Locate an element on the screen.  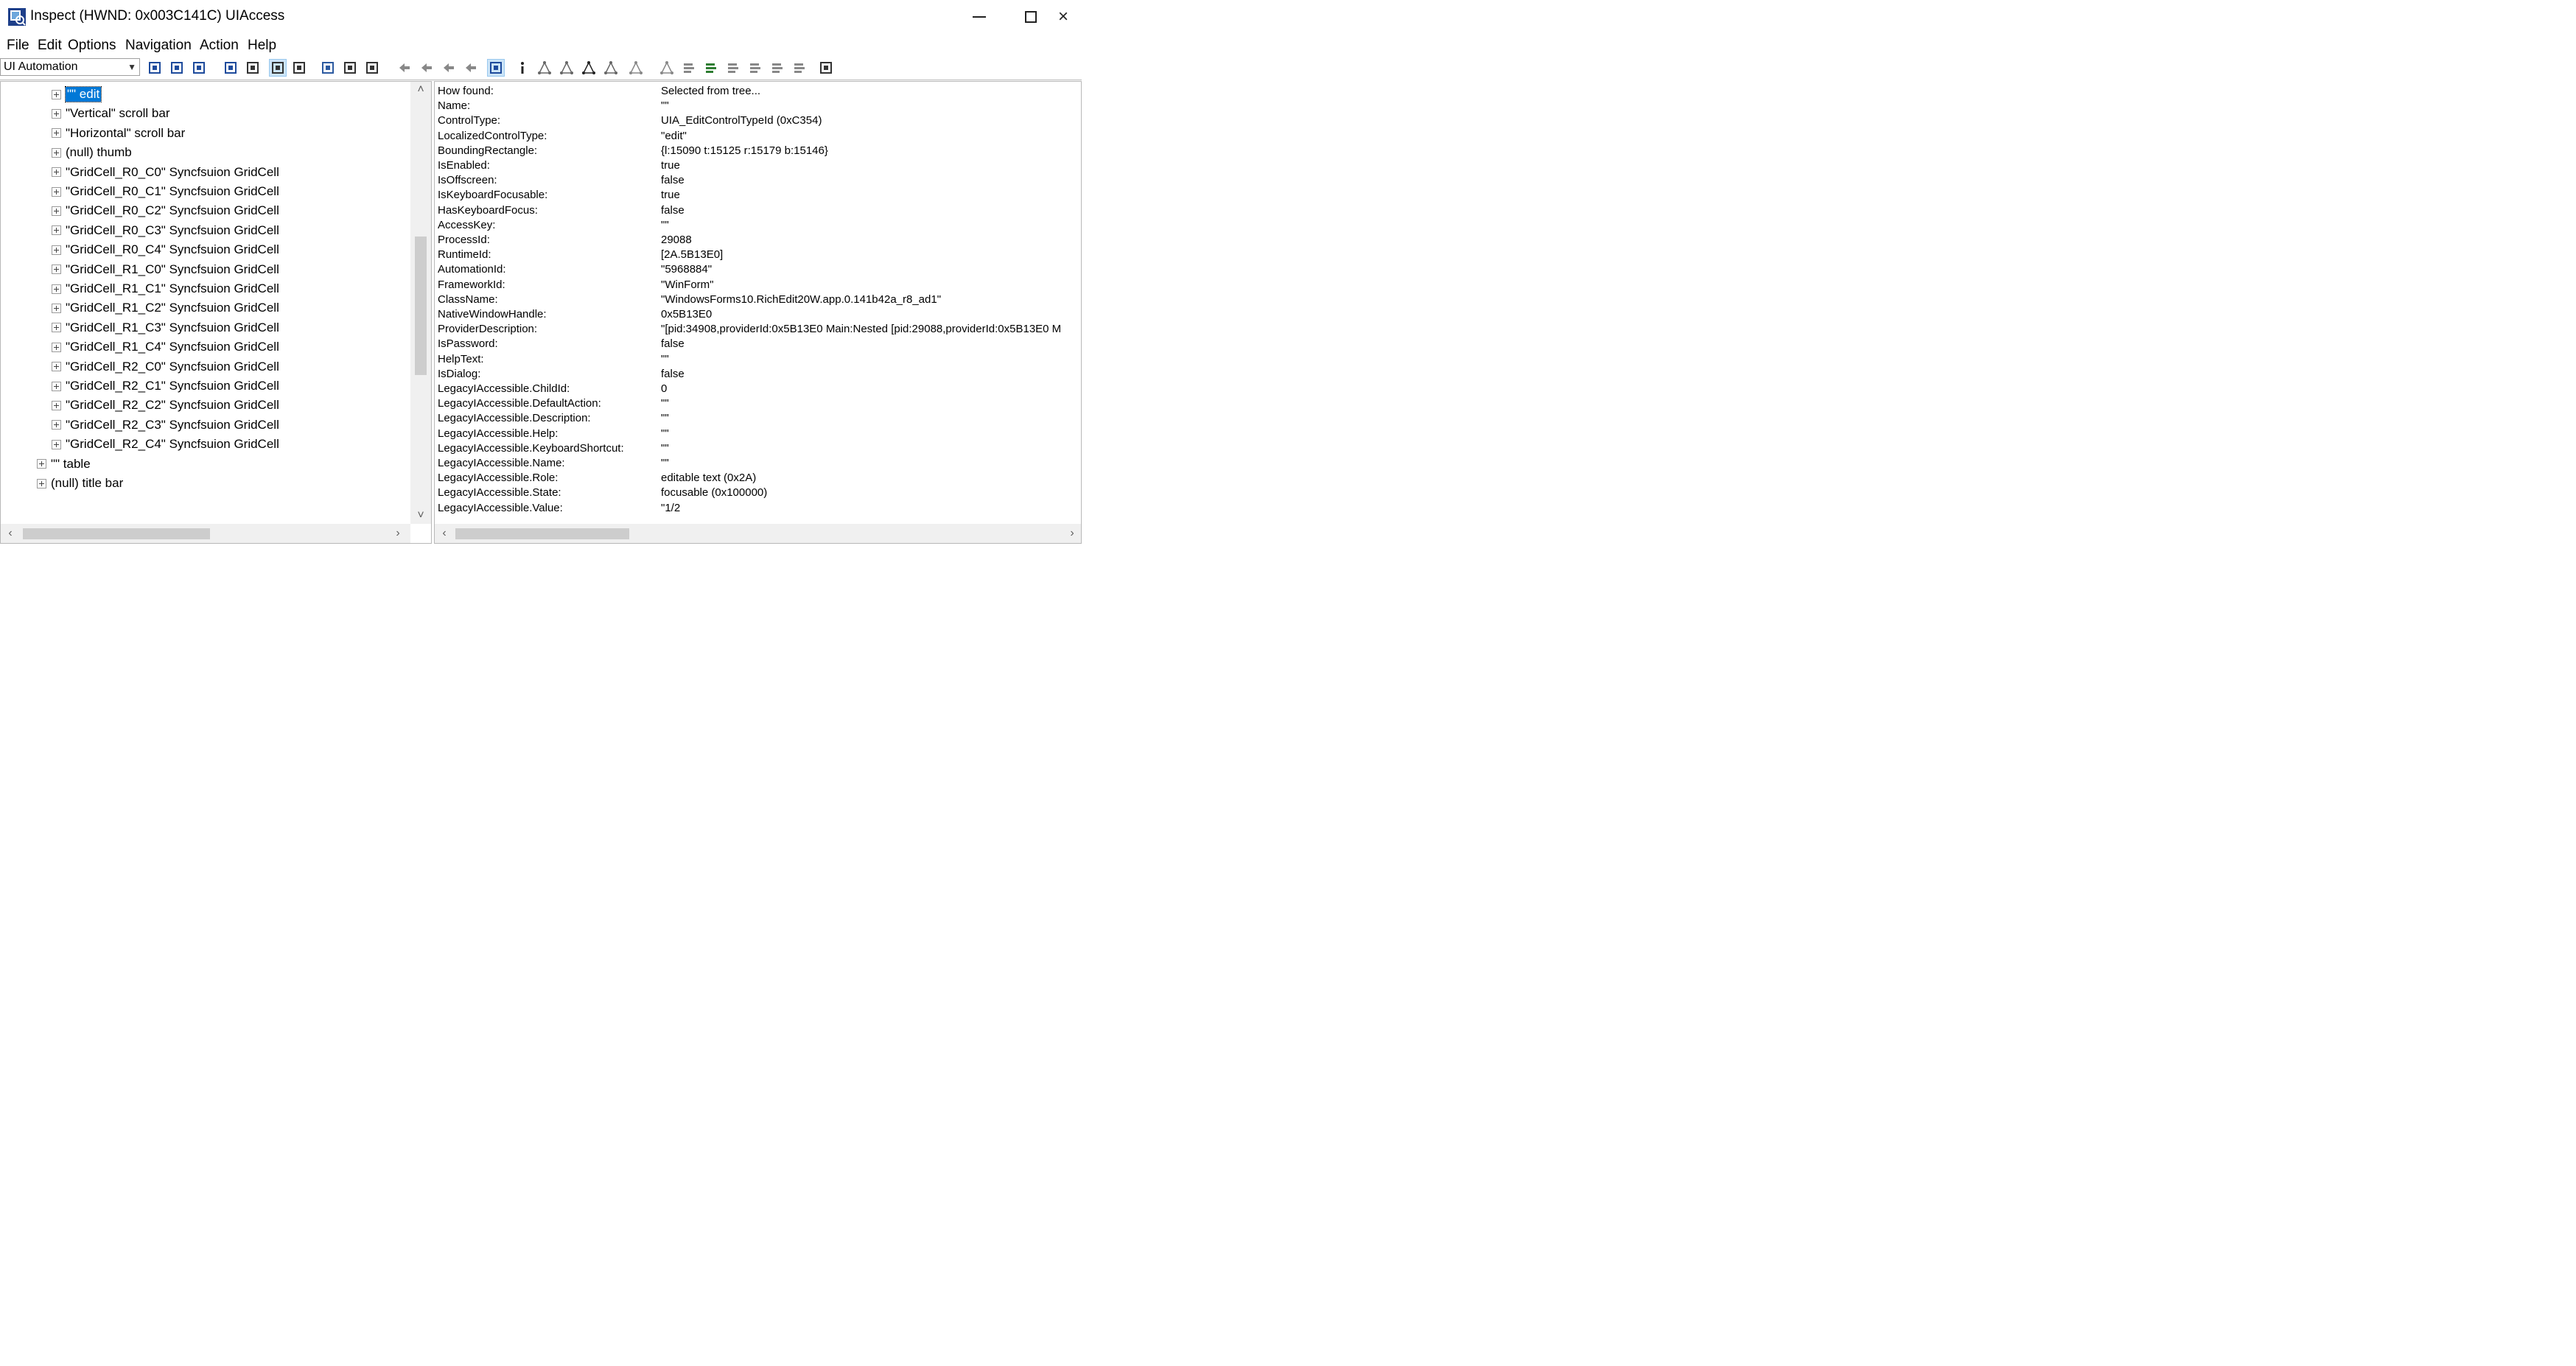
nav-last-icon is located at coordinates (471, 68).